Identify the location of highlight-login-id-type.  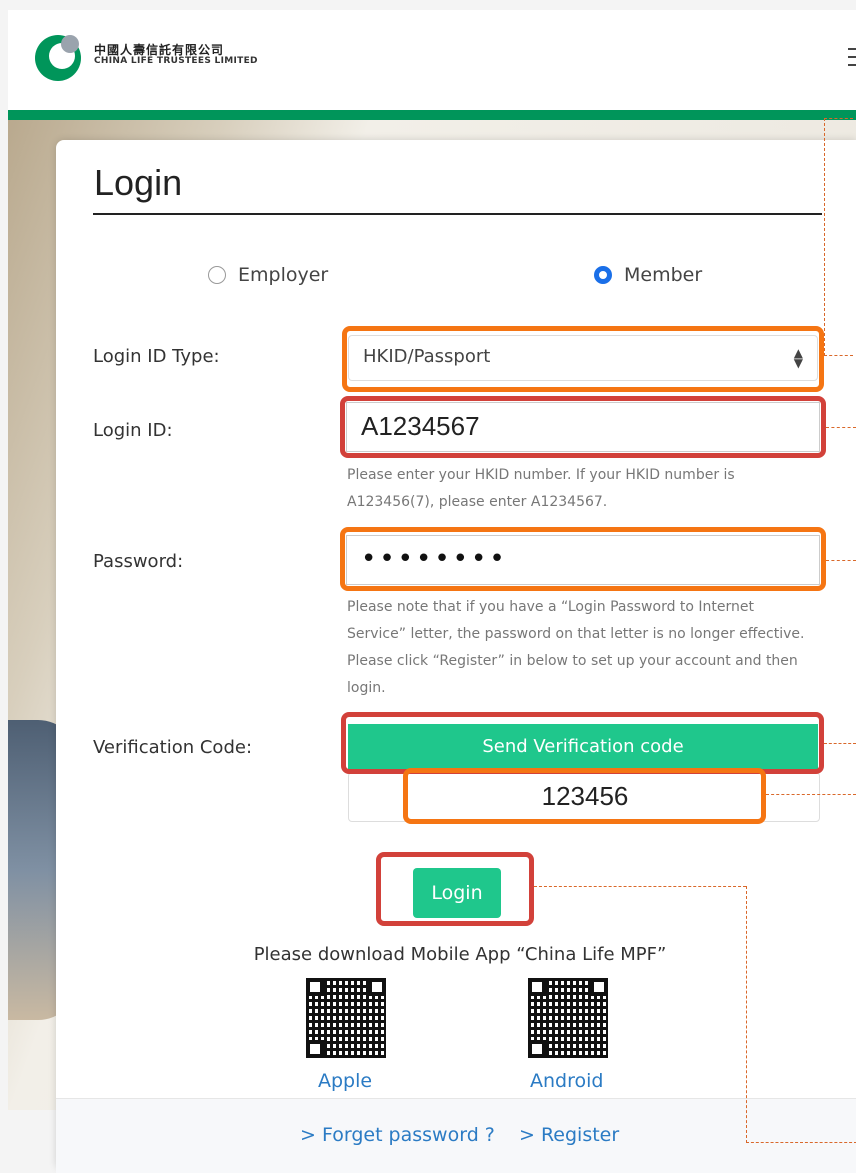
(583, 359).